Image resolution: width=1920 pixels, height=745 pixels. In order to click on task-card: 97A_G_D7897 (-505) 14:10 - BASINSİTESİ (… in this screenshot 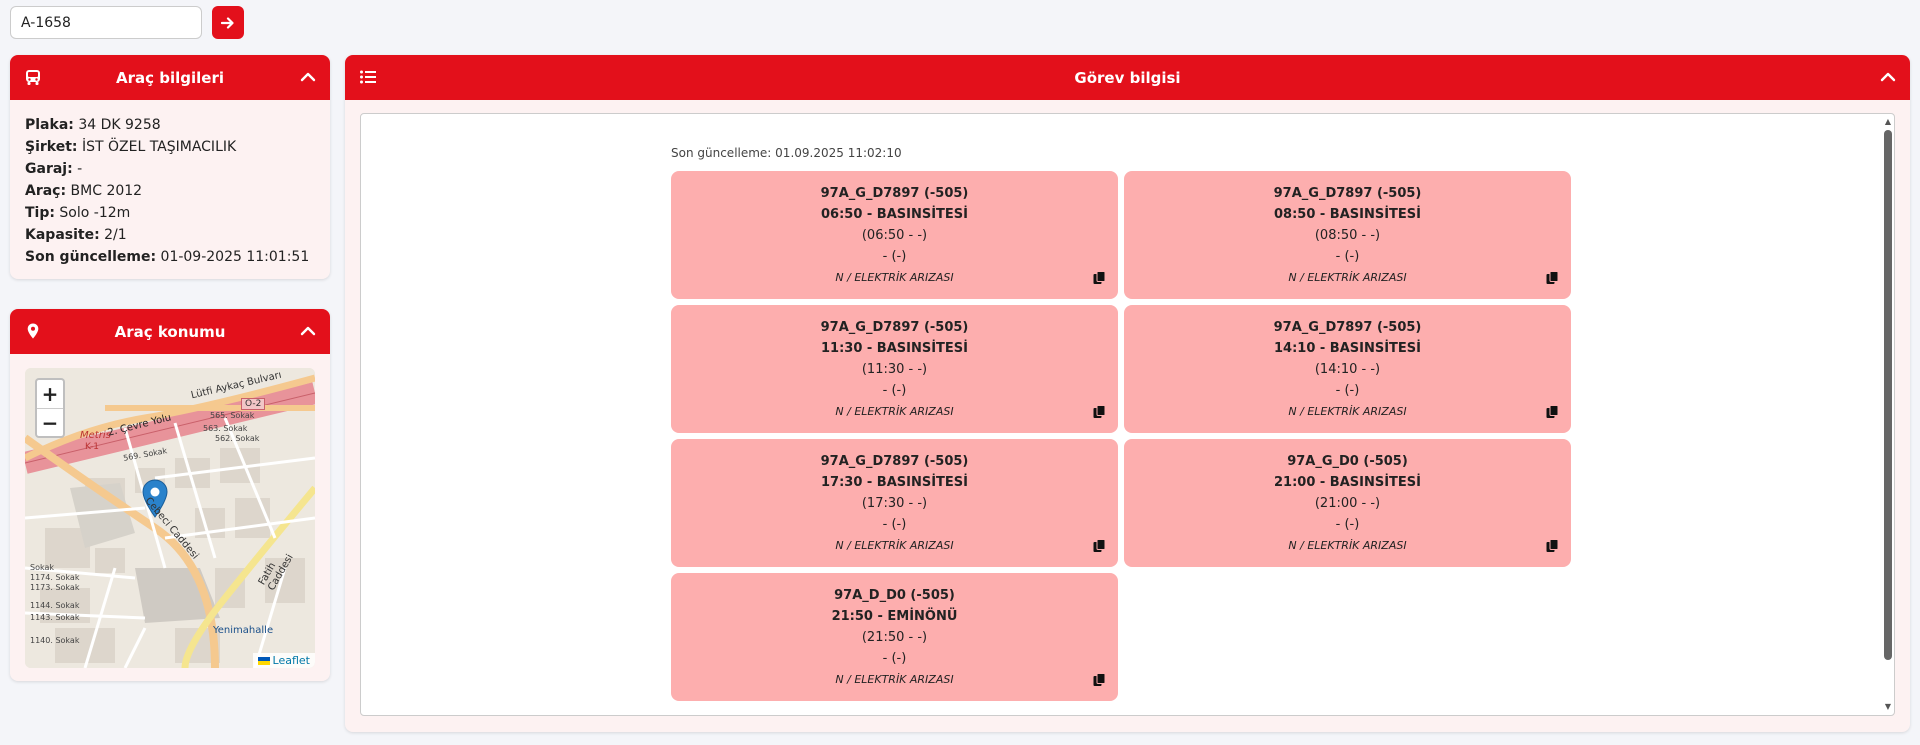, I will do `click(1347, 369)`.